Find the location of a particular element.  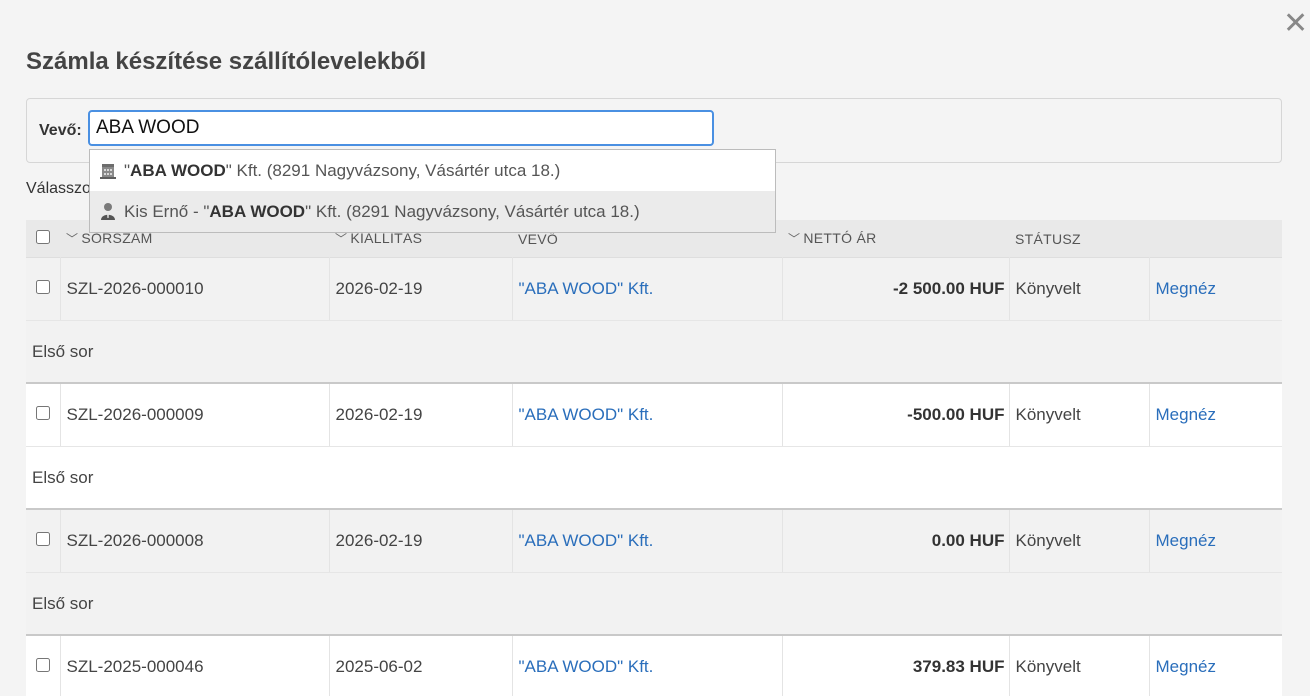

building-icon is located at coordinates (108, 171).